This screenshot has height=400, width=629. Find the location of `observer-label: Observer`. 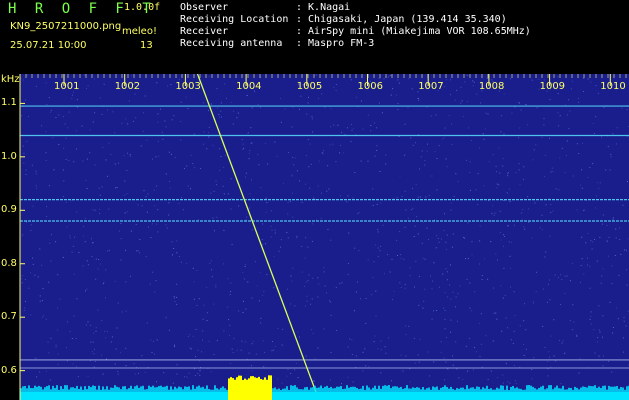

observer-label: Observer is located at coordinates (204, 7).